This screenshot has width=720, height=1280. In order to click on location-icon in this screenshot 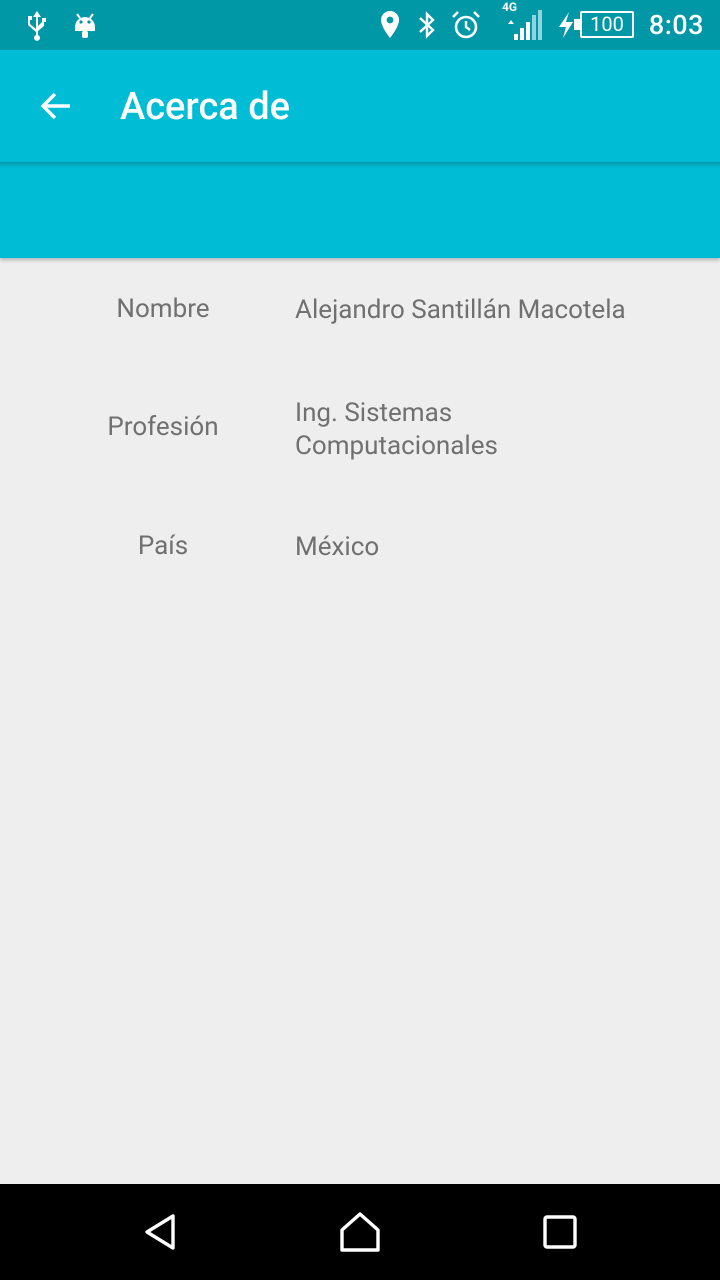, I will do `click(390, 25)`.